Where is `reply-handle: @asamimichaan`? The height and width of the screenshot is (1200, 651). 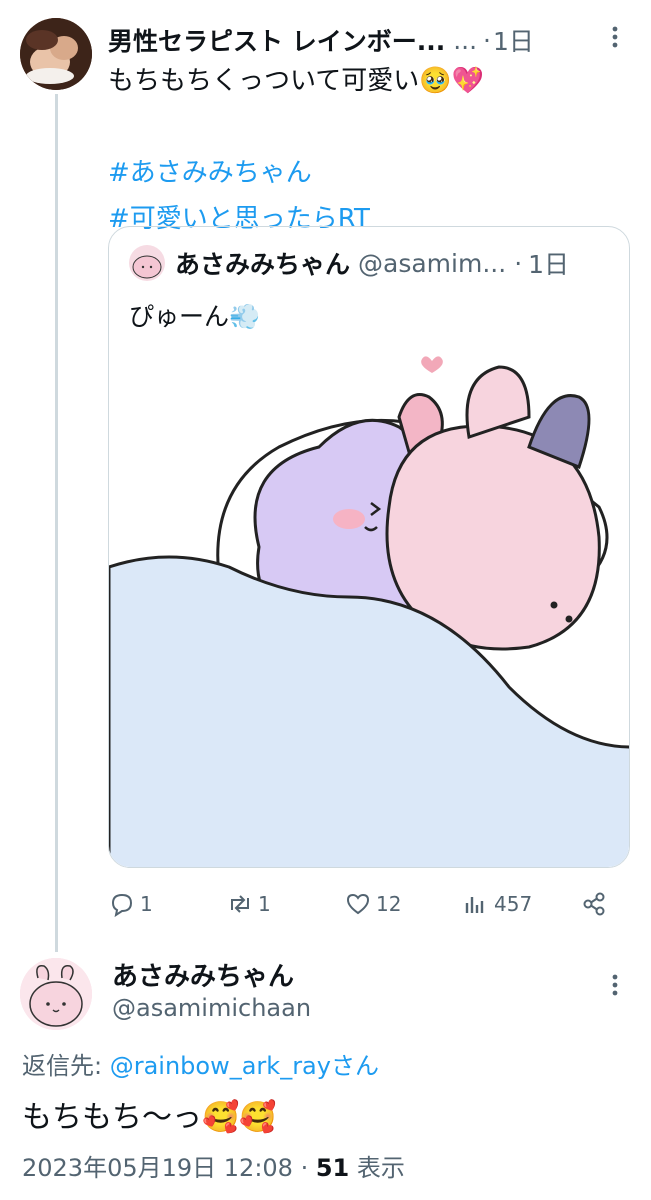 reply-handle: @asamimichaan is located at coordinates (211, 1008).